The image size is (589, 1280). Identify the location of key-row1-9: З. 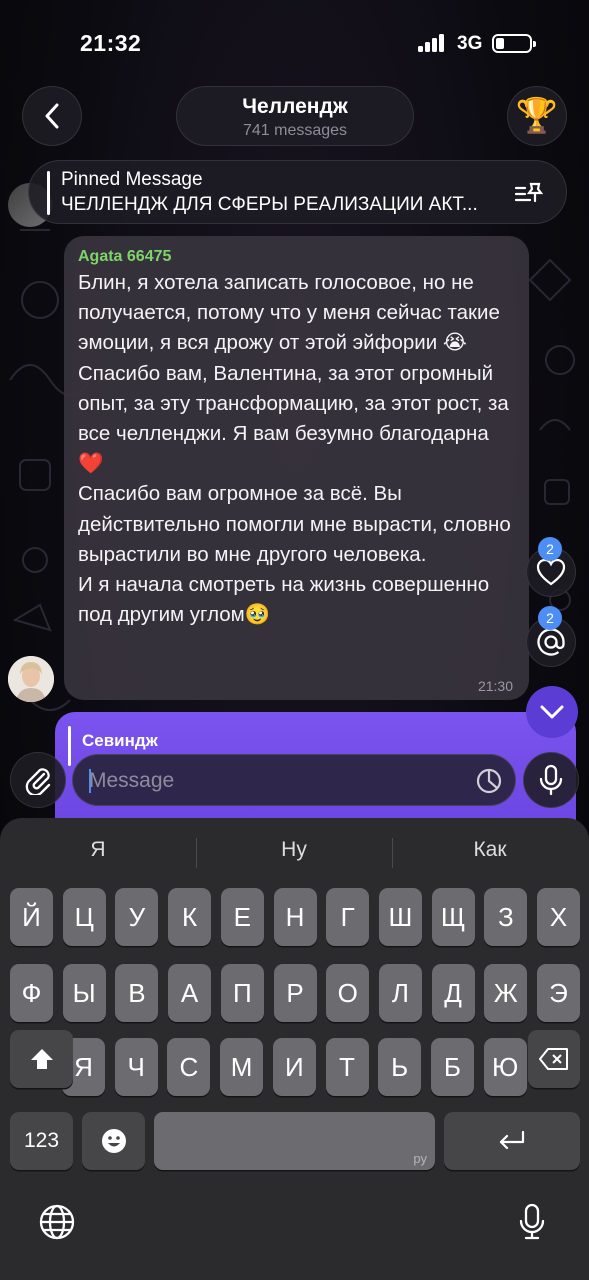
(506, 917).